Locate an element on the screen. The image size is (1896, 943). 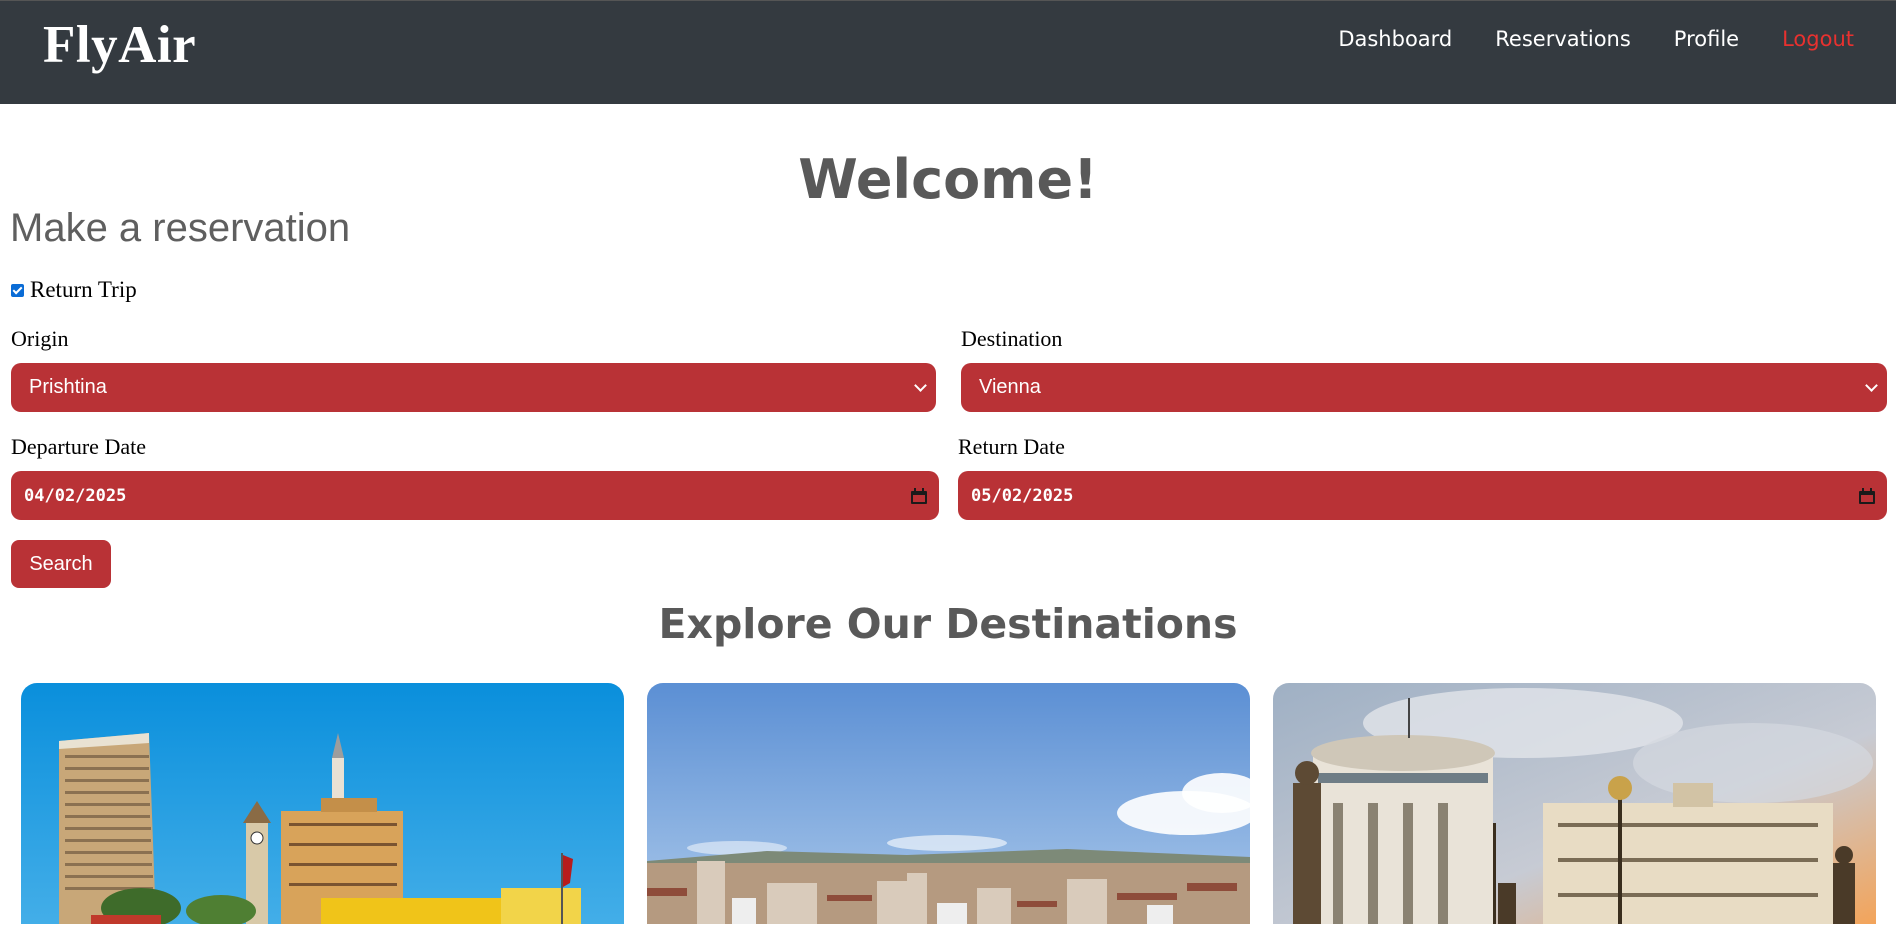
explore-heading: Explore Our Destinations is located at coordinates (948, 624).